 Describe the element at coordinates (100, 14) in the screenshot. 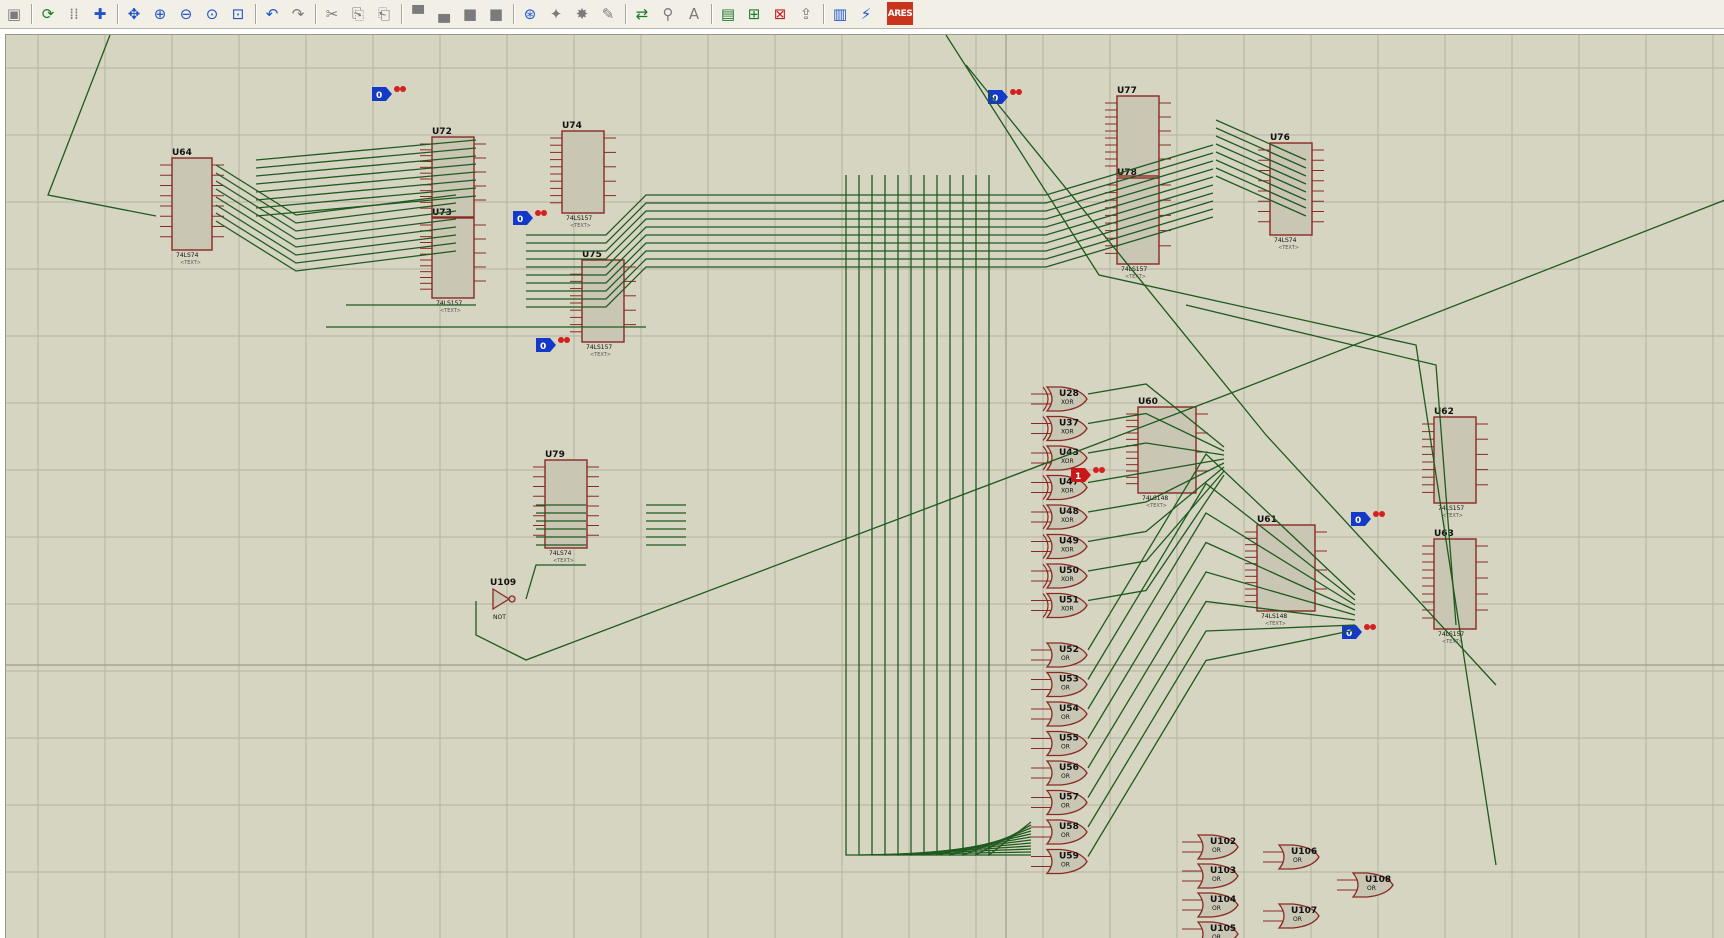

I see `origin-icon: ✚` at that location.